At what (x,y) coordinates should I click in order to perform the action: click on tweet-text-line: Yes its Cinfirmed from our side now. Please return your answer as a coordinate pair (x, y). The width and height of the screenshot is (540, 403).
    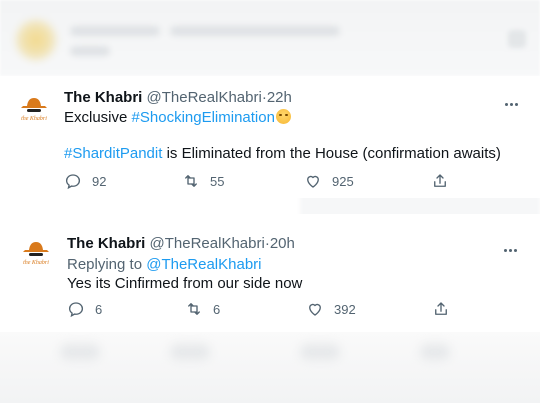
    Looking at the image, I should click on (184, 283).